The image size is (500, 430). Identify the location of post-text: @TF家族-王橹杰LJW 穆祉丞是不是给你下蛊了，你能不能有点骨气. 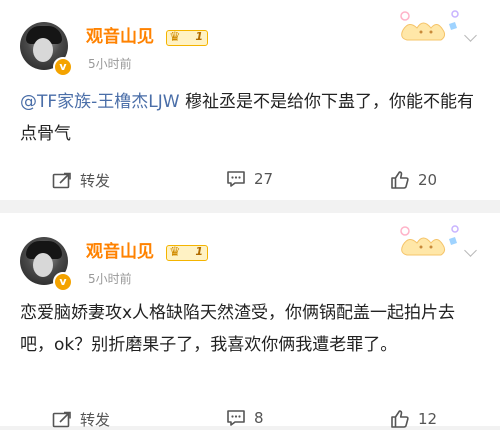
(247, 118).